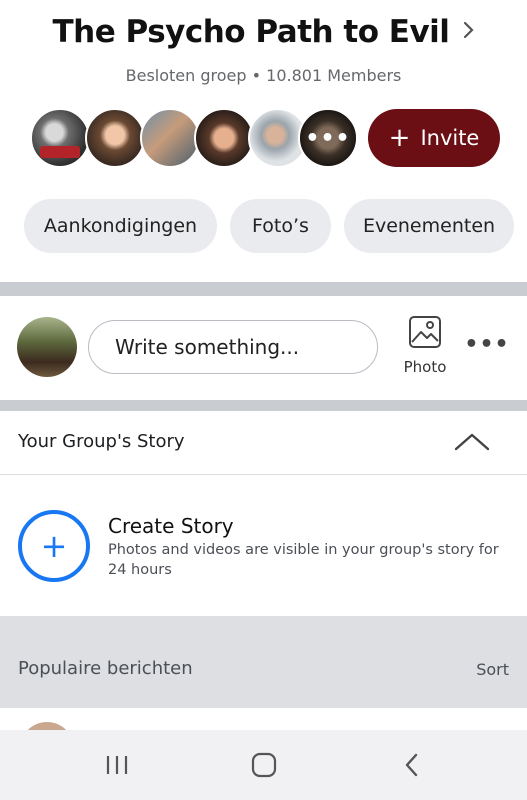  I want to click on system-nav-bar, so click(263, 765).